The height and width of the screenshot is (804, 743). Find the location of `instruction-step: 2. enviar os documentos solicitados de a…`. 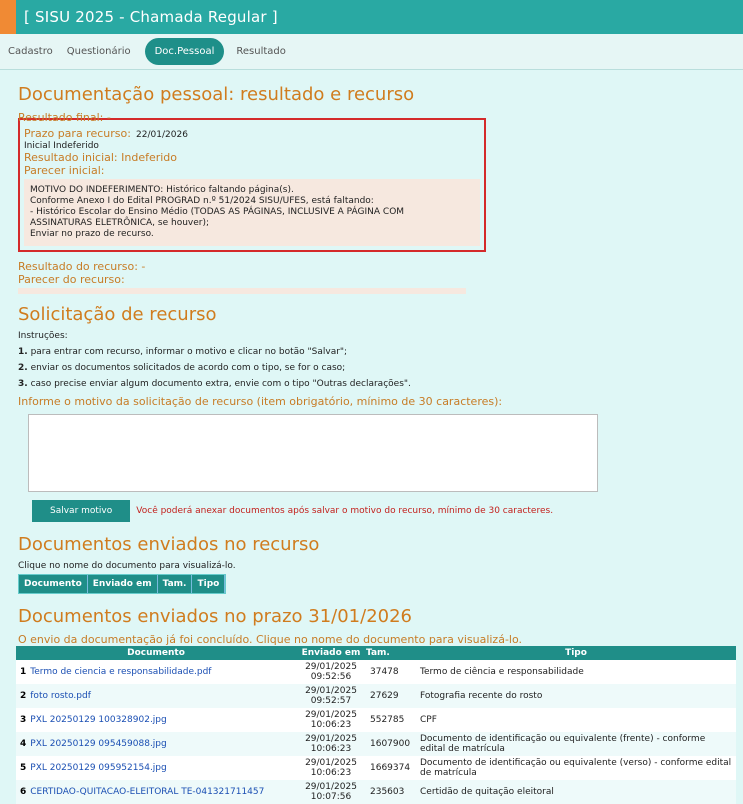

instruction-step: 2. enviar os documentos solicitados de a… is located at coordinates (182, 368).